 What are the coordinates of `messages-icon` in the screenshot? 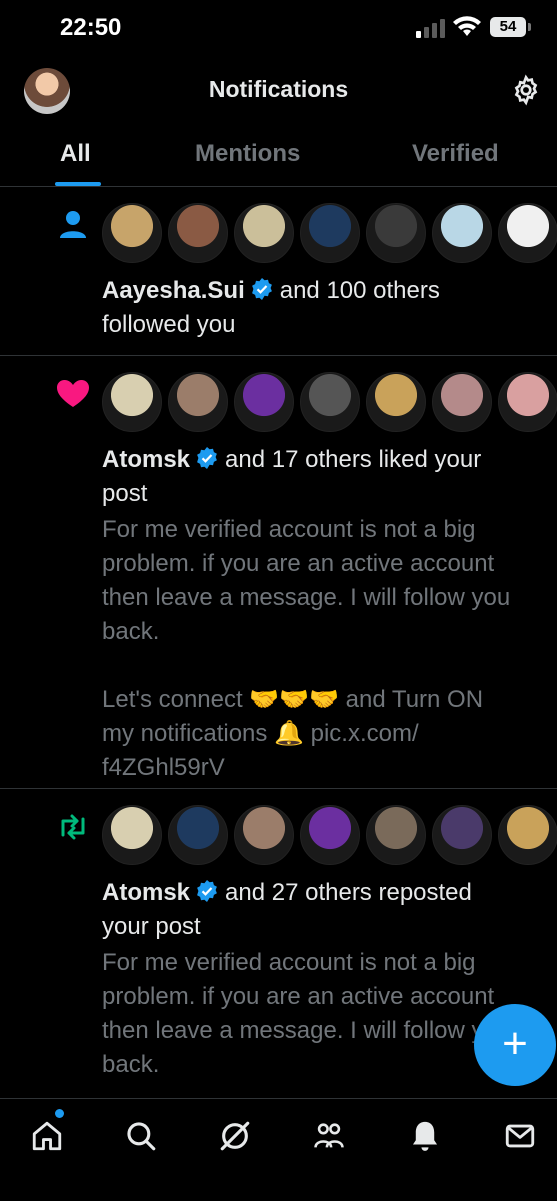 It's located at (520, 1136).